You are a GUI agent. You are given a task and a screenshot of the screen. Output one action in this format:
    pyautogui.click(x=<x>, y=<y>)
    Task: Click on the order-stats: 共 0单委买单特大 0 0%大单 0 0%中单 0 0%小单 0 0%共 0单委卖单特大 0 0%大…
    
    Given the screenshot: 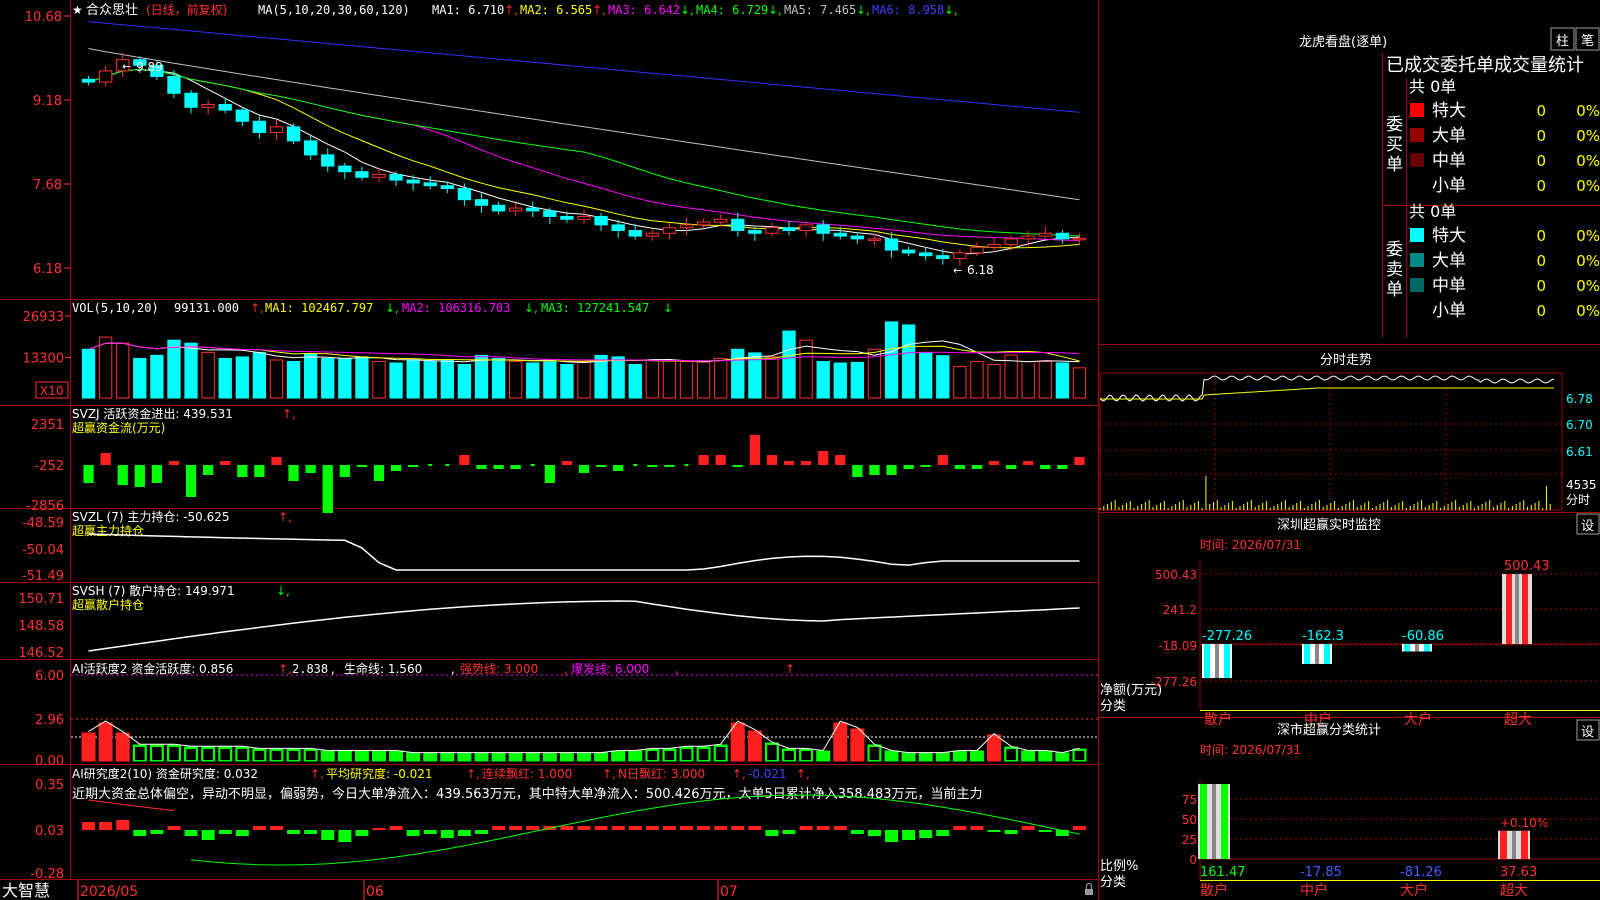 What is the action you would take?
    pyautogui.click(x=1493, y=199)
    